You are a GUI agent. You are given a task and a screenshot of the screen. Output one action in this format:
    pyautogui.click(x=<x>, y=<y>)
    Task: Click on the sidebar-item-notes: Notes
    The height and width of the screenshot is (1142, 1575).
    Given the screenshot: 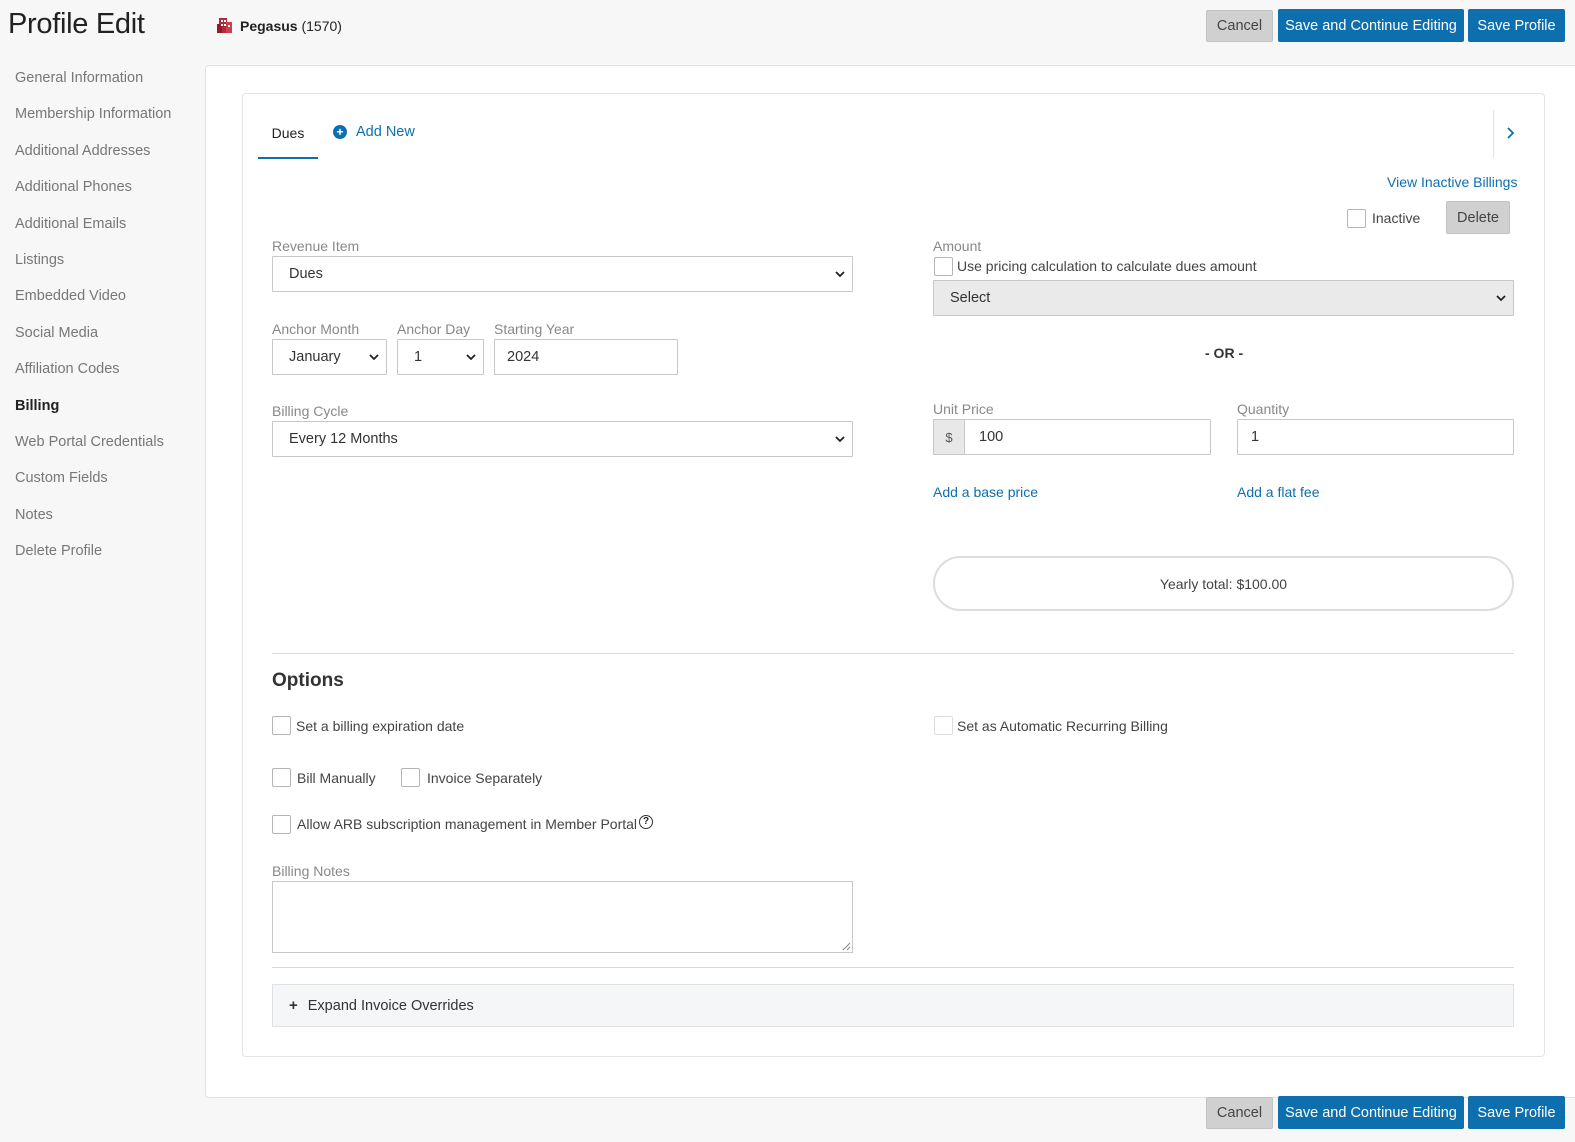 What is the action you would take?
    pyautogui.click(x=100, y=515)
    